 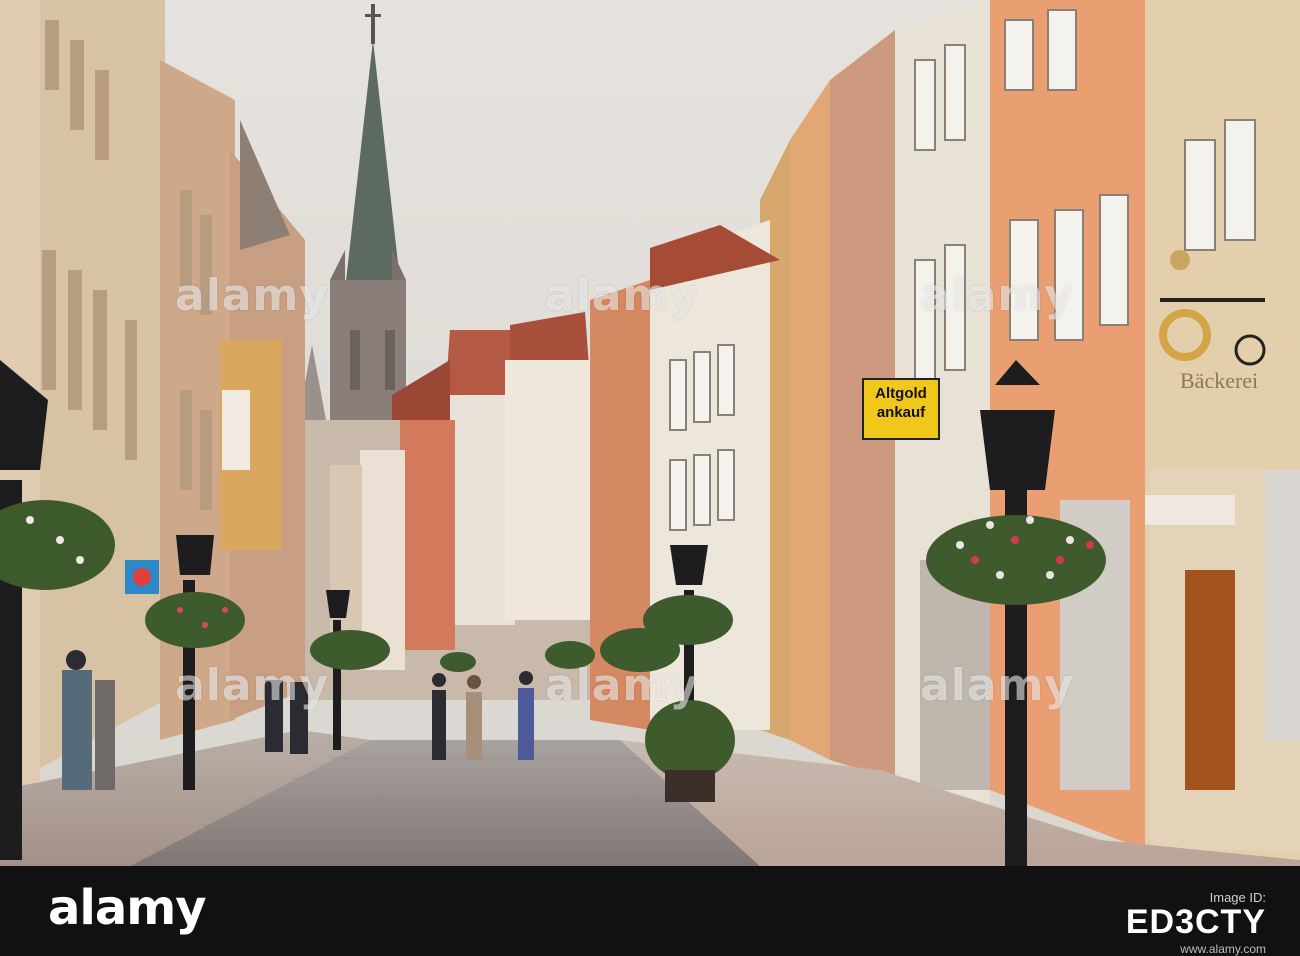 I want to click on altgold-line-1: Altgold, so click(x=901, y=393).